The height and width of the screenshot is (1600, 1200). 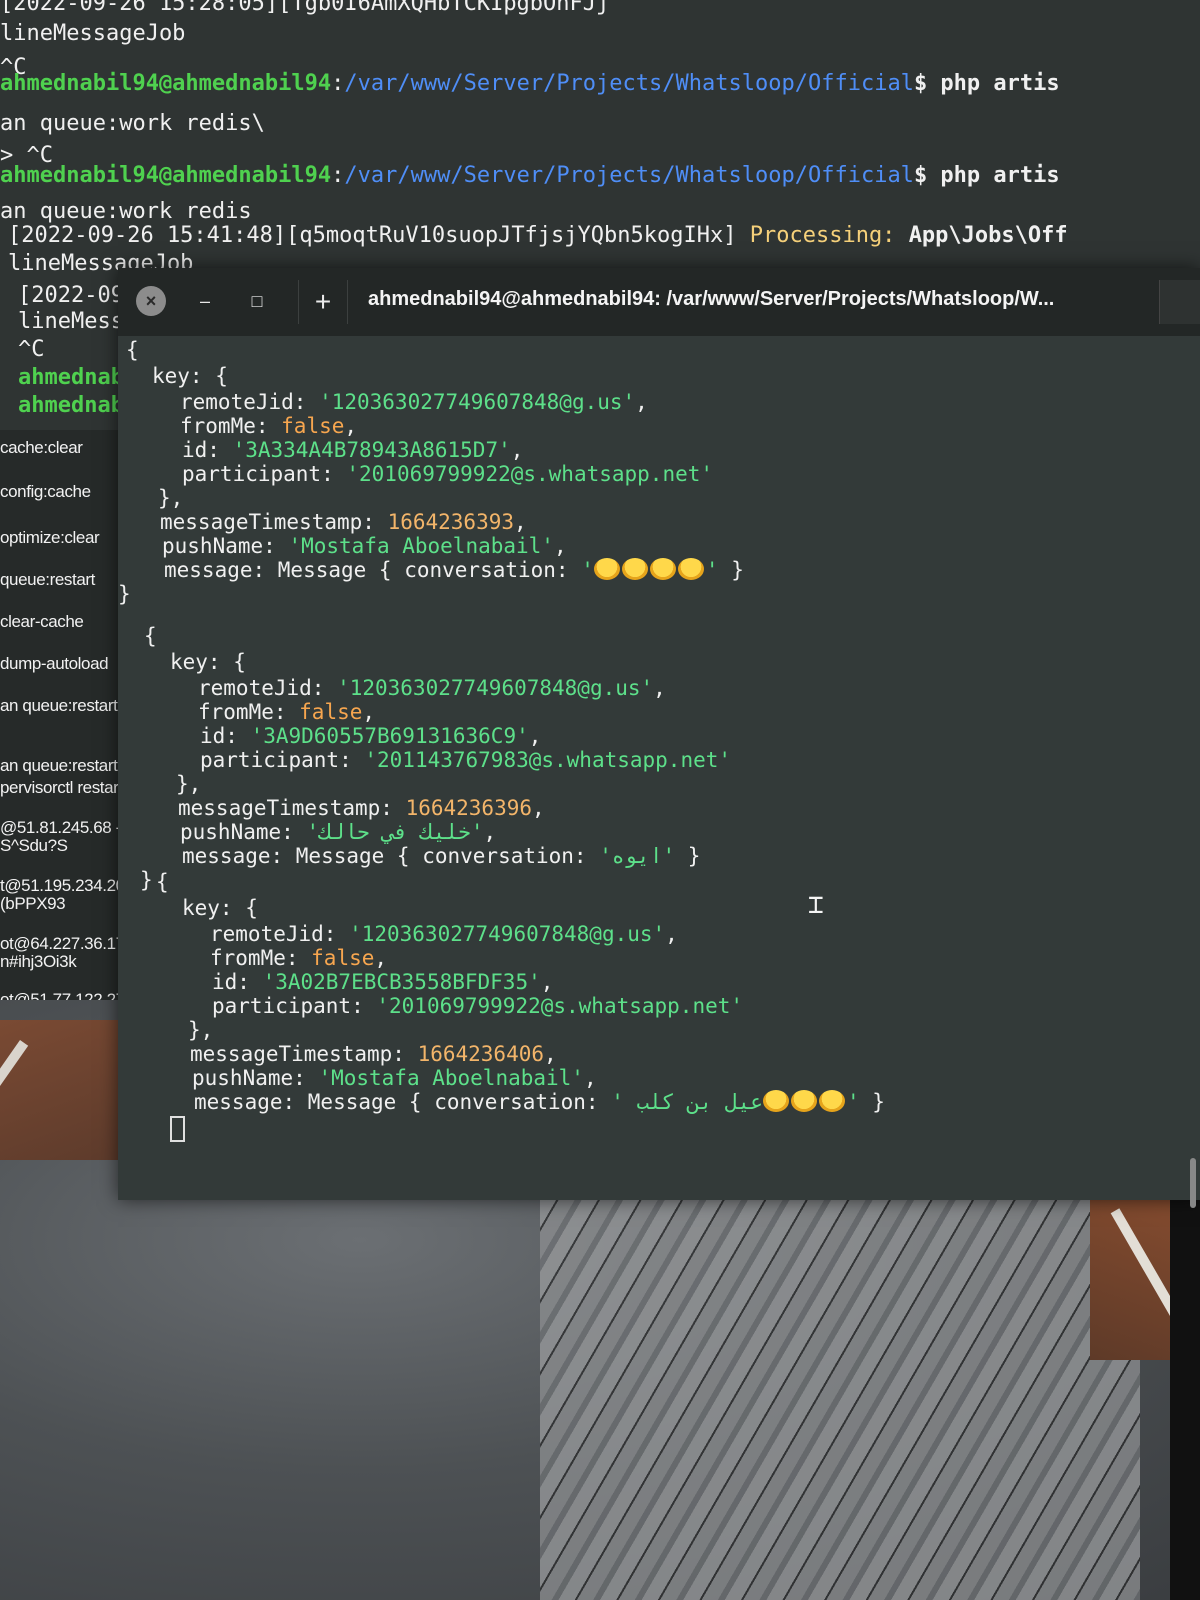 I want to click on history-item: cache:clear, so click(x=41, y=448).